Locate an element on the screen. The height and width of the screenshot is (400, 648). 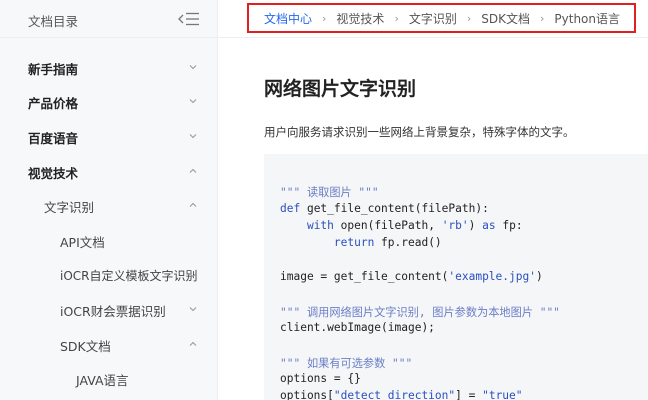
sidebar-item-label: JAVA语言 is located at coordinates (102, 380).